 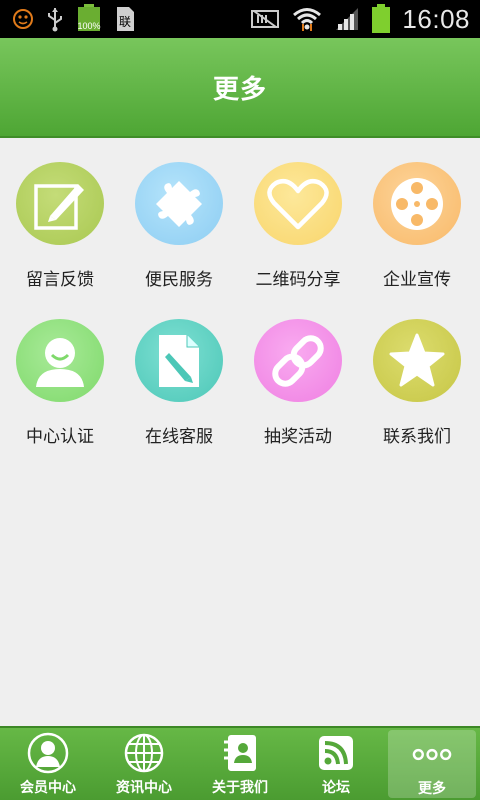 What do you see at coordinates (240, 753) in the screenshot?
I see `contacts-icon` at bounding box center [240, 753].